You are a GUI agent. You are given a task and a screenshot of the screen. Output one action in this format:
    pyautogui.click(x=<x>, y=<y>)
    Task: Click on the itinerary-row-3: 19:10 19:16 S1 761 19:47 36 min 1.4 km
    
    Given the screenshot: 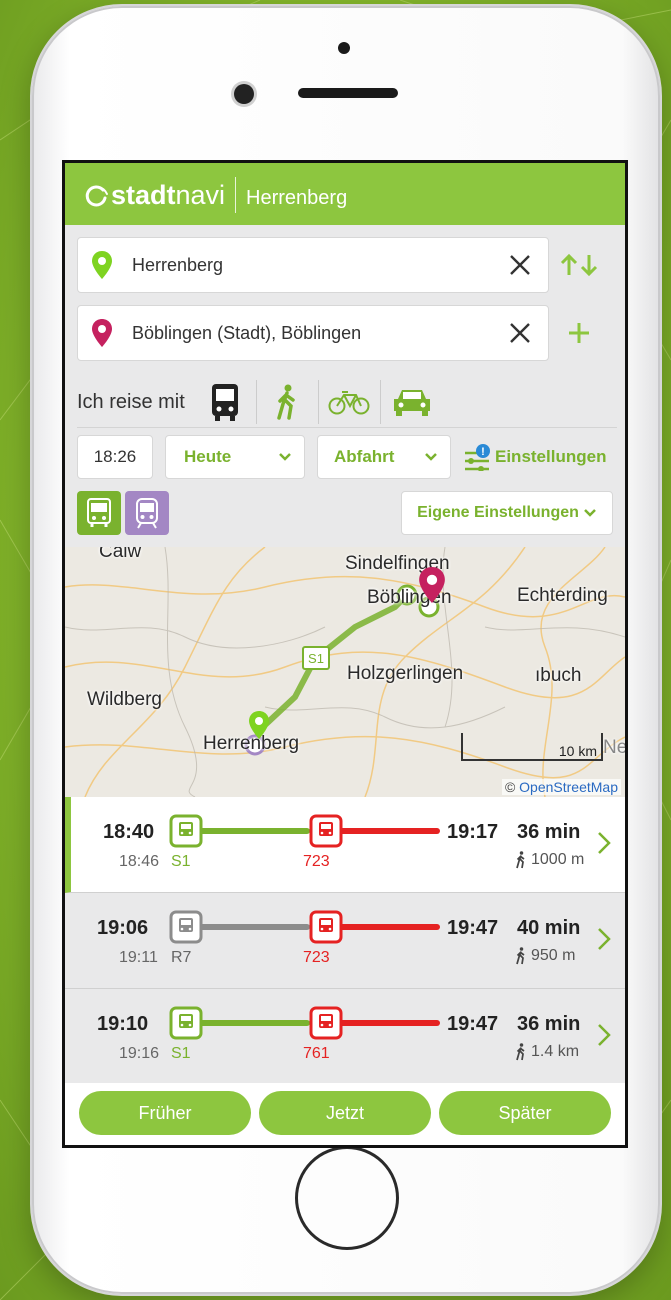 What is the action you would take?
    pyautogui.click(x=345, y=1037)
    